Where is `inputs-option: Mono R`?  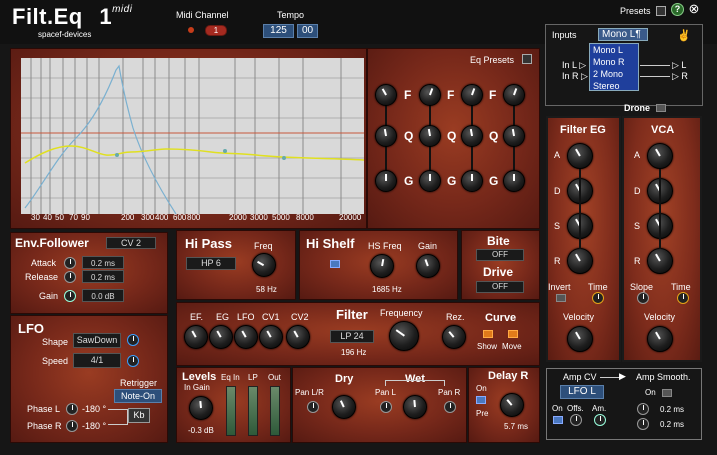
inputs-option: Mono R is located at coordinates (614, 62).